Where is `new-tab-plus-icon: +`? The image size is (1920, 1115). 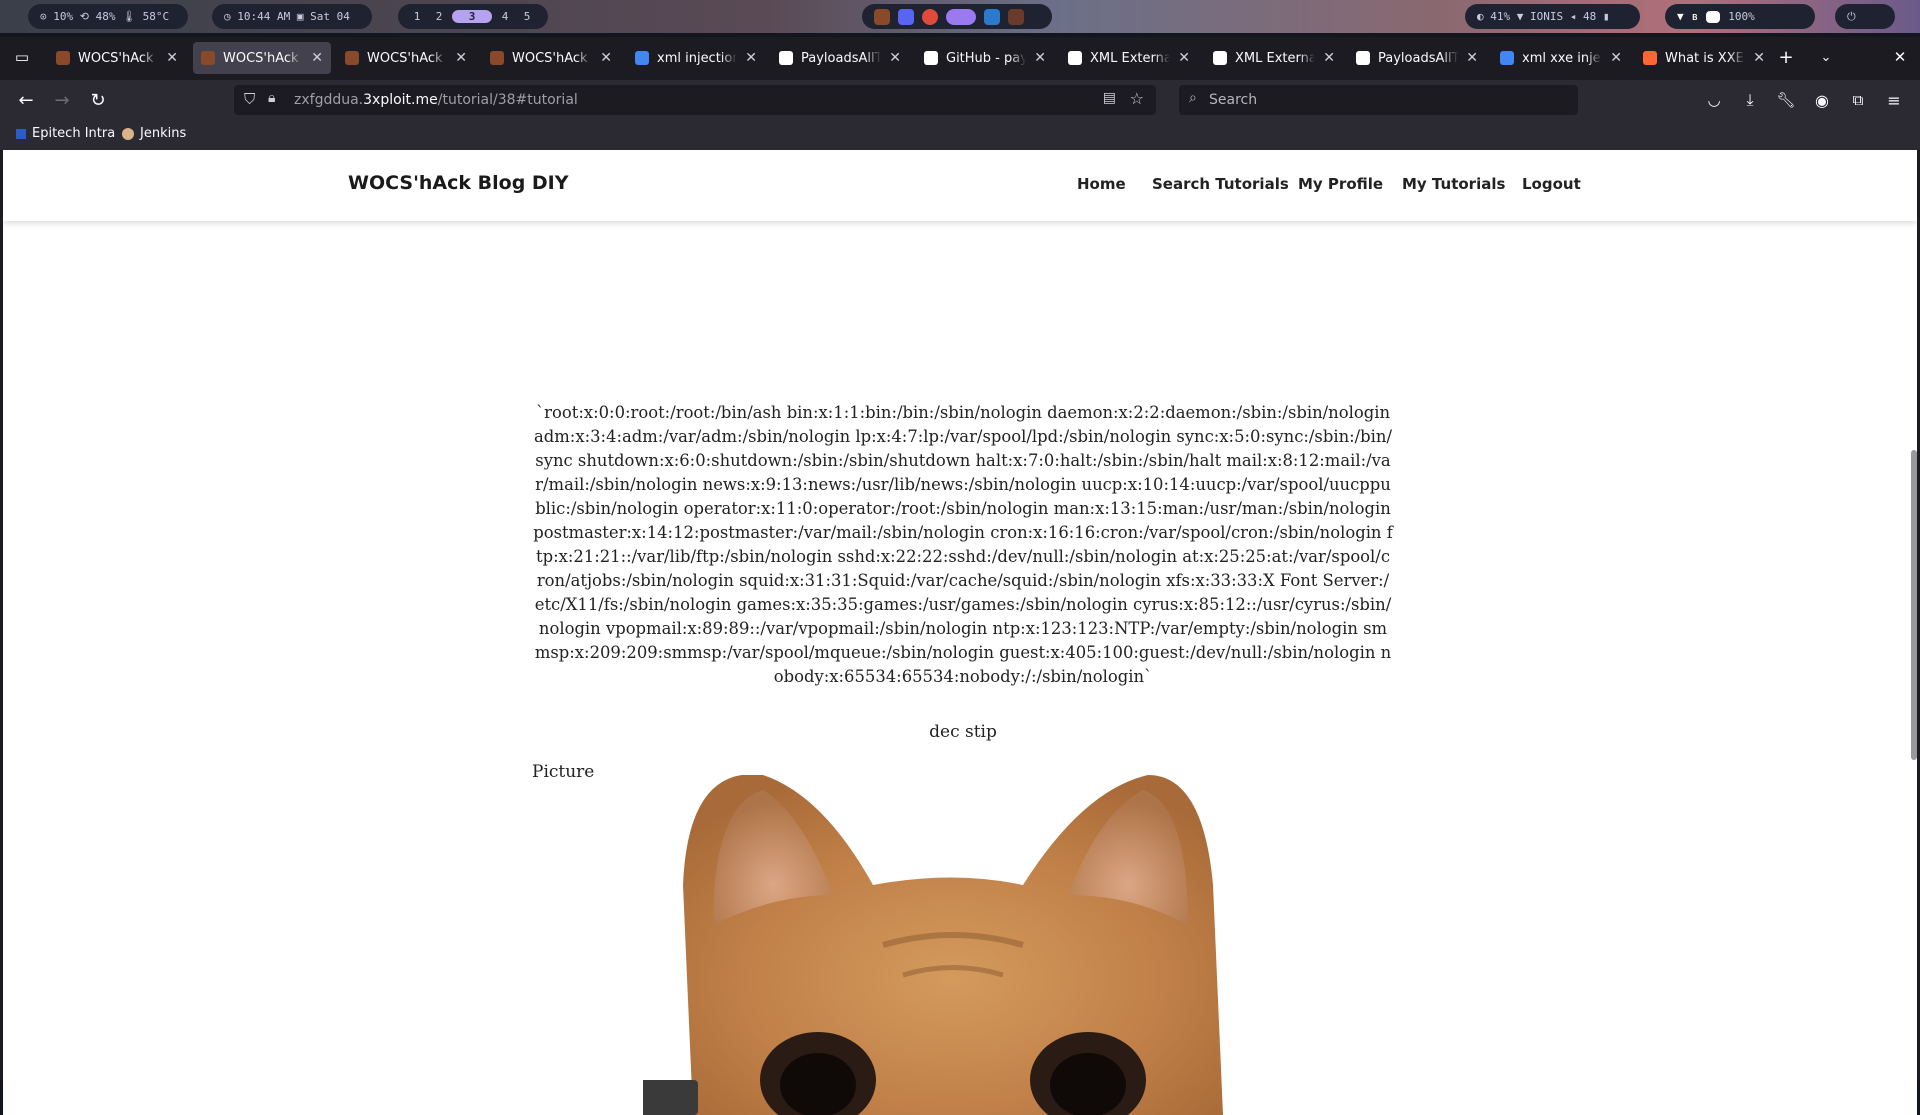
new-tab-plus-icon: + is located at coordinates (1786, 57).